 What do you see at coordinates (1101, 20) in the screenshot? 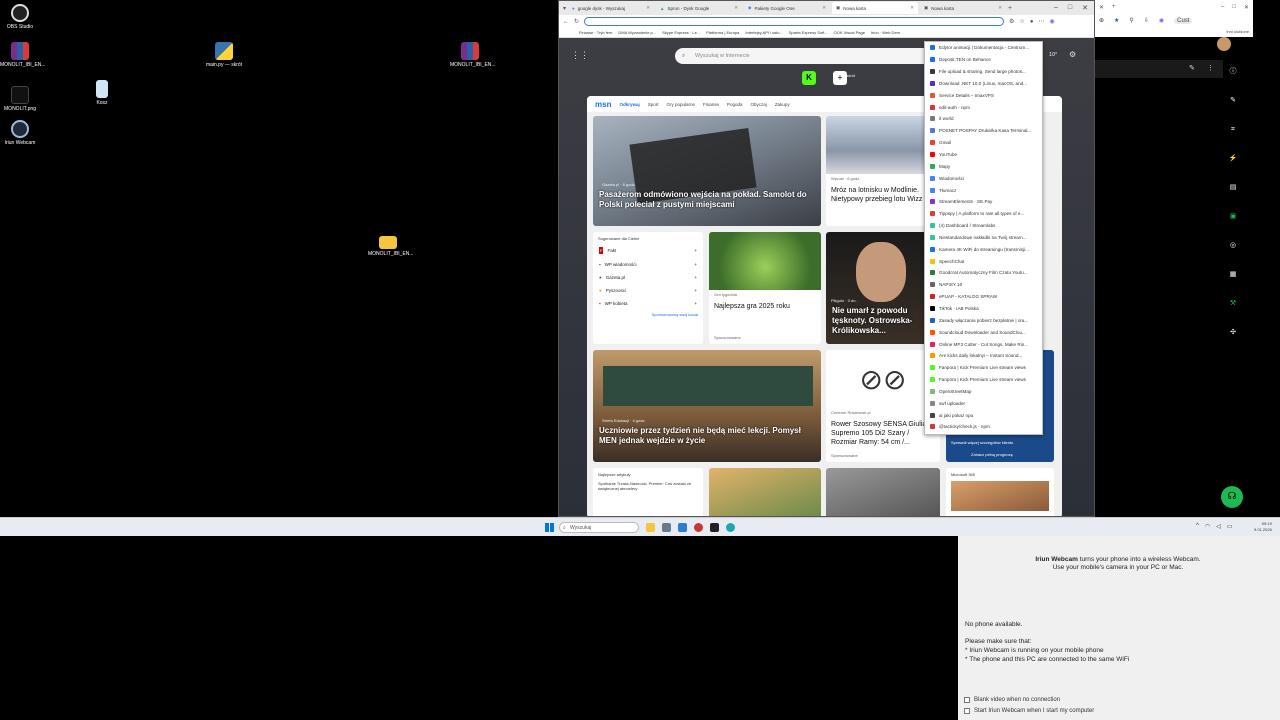
I see `zoom-icon: ⊕` at bounding box center [1101, 20].